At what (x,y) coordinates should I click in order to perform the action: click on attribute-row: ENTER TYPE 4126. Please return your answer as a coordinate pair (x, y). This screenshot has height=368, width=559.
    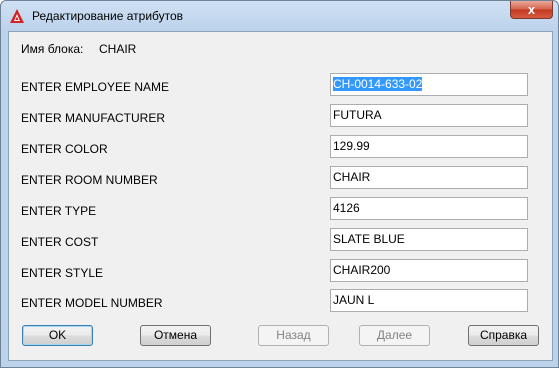
    Looking at the image, I should click on (280, 209).